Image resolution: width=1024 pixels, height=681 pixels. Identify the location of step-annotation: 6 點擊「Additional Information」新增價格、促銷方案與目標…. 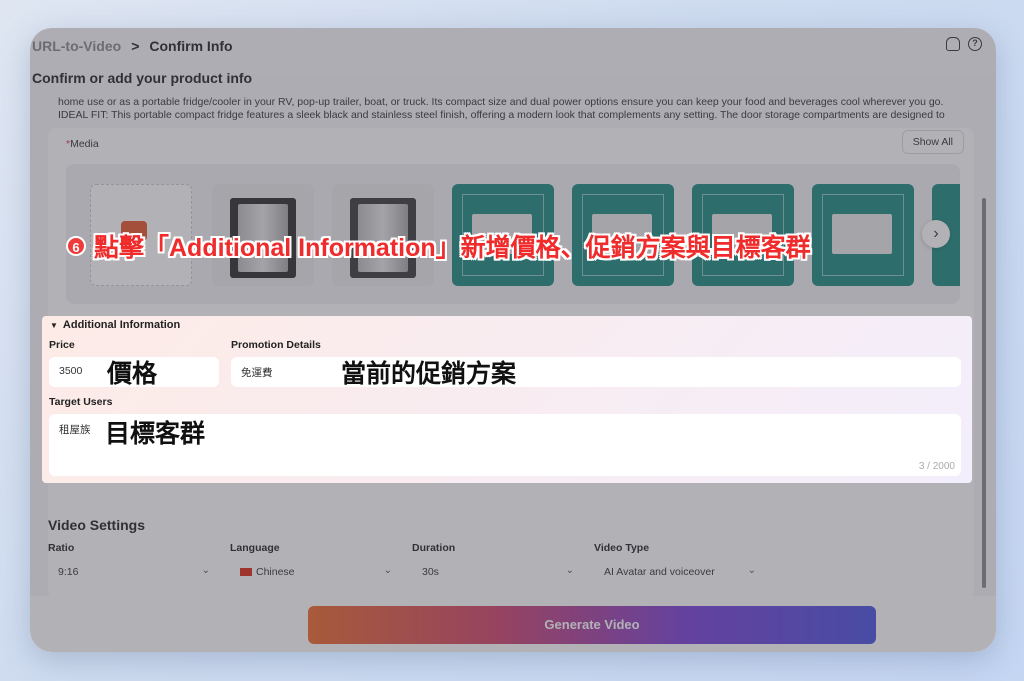
(438, 246).